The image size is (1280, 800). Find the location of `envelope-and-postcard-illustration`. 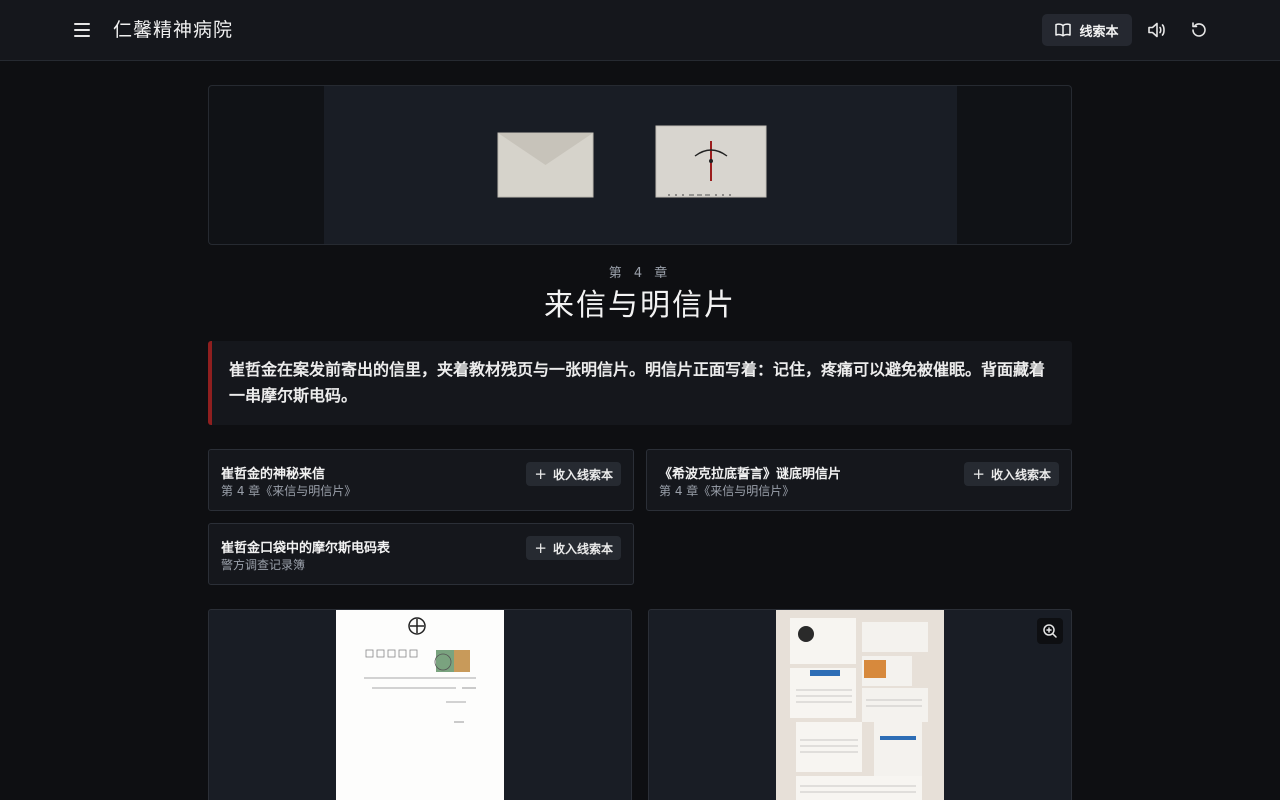

envelope-and-postcard-illustration is located at coordinates (632, 161).